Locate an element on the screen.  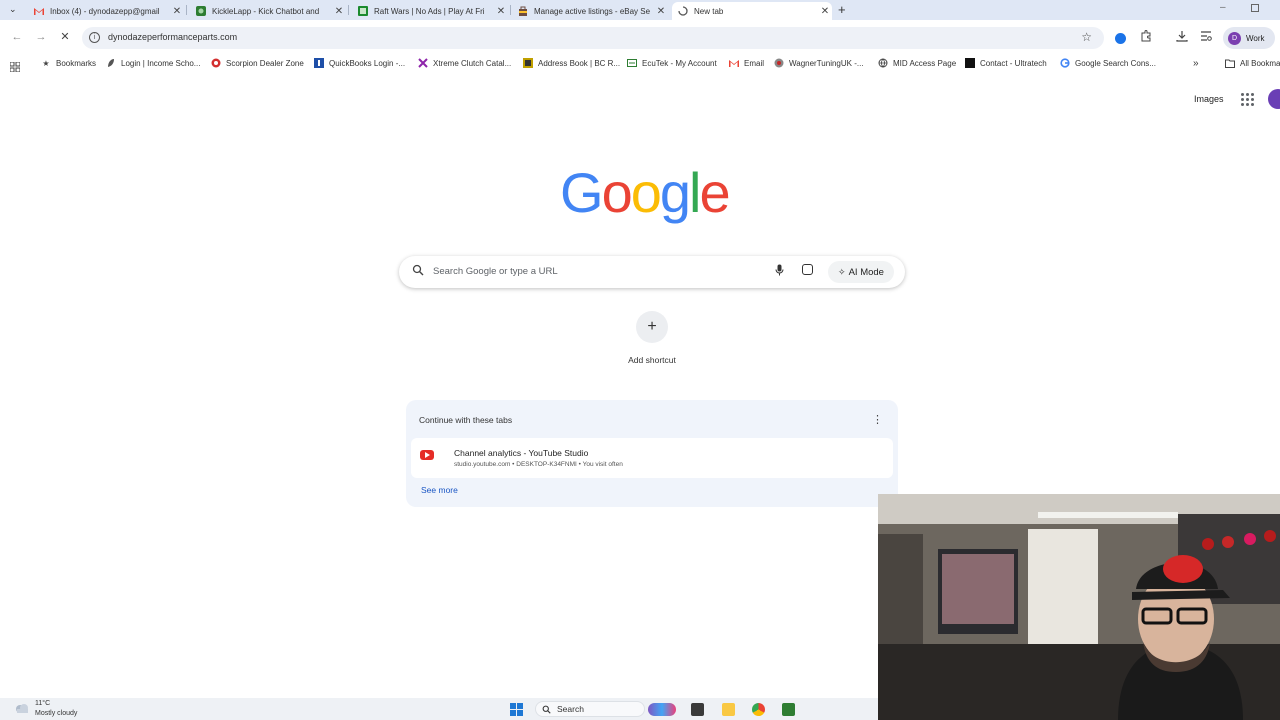
bookmark-item: Scorpion Dealer Zone is located at coordinates (257, 63).